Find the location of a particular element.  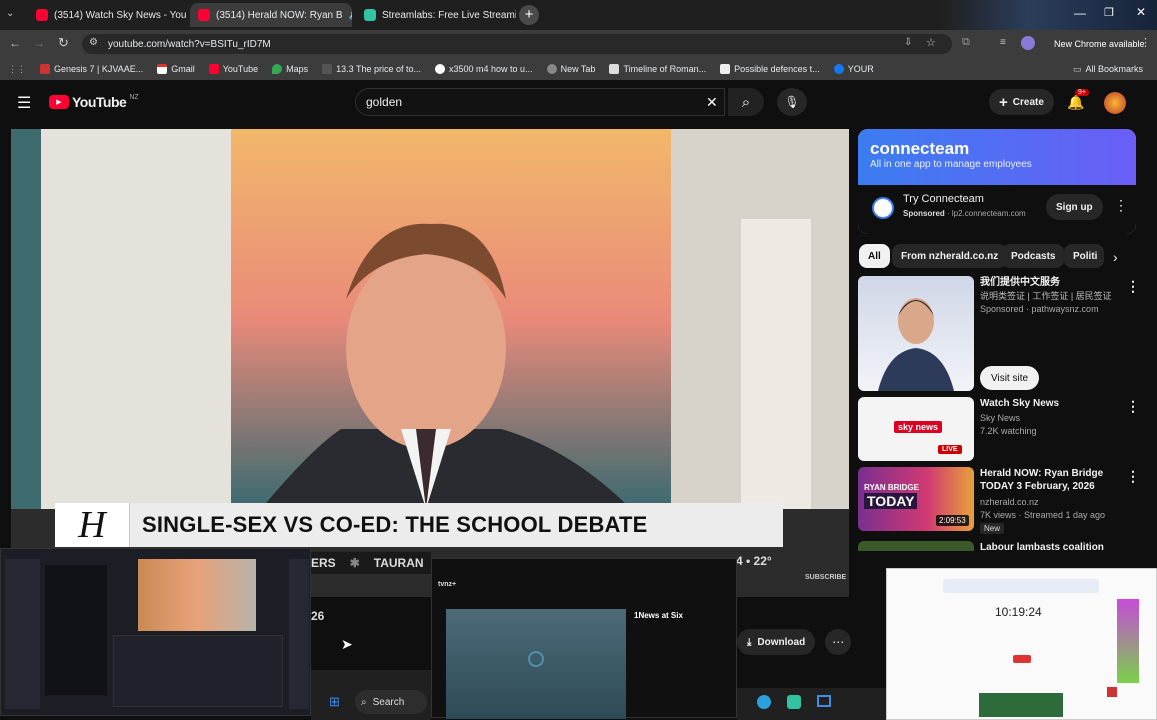

all-bookmarks: ▭ All Bookmarks is located at coordinates (1108, 69).